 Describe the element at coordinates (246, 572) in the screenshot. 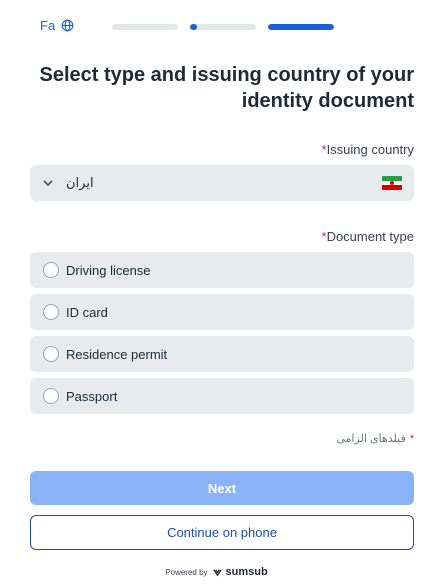

I see `sumsub-brand-text: sumsub` at that location.